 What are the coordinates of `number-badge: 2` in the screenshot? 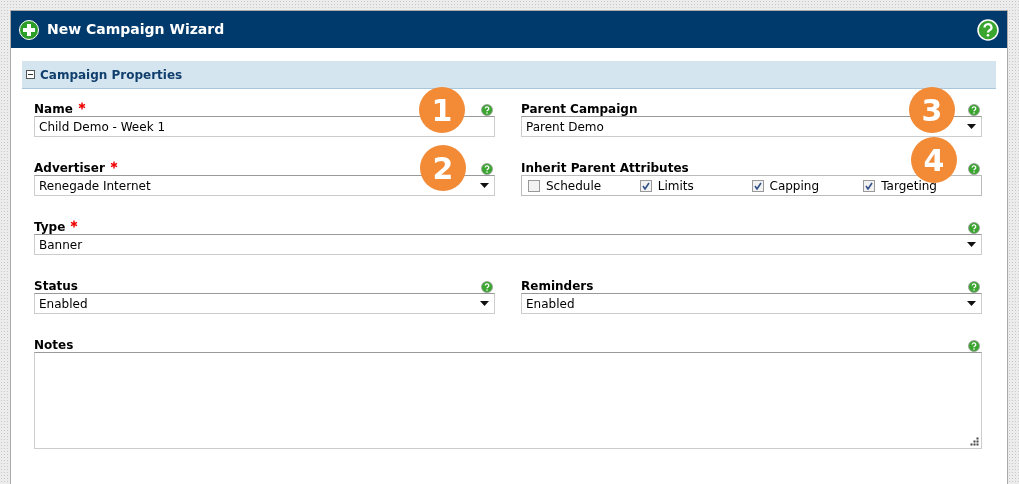 It's located at (443, 168).